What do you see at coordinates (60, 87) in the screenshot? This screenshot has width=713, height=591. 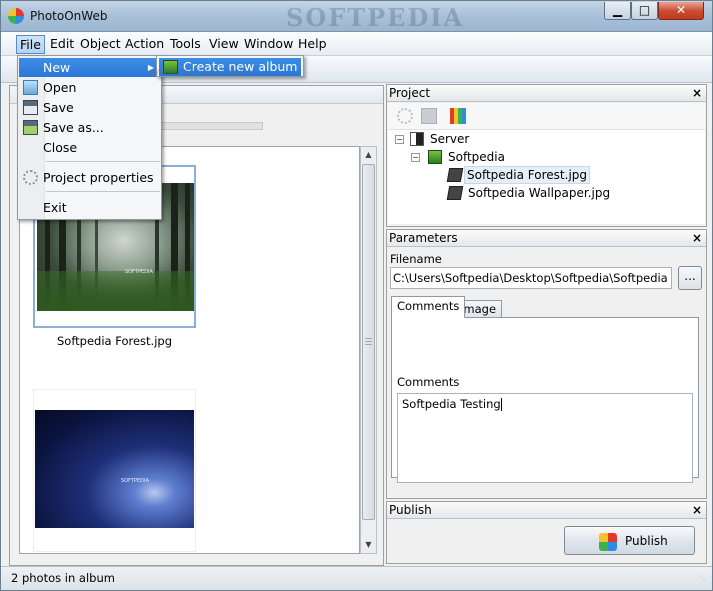 I see `menu-item-label: Open` at bounding box center [60, 87].